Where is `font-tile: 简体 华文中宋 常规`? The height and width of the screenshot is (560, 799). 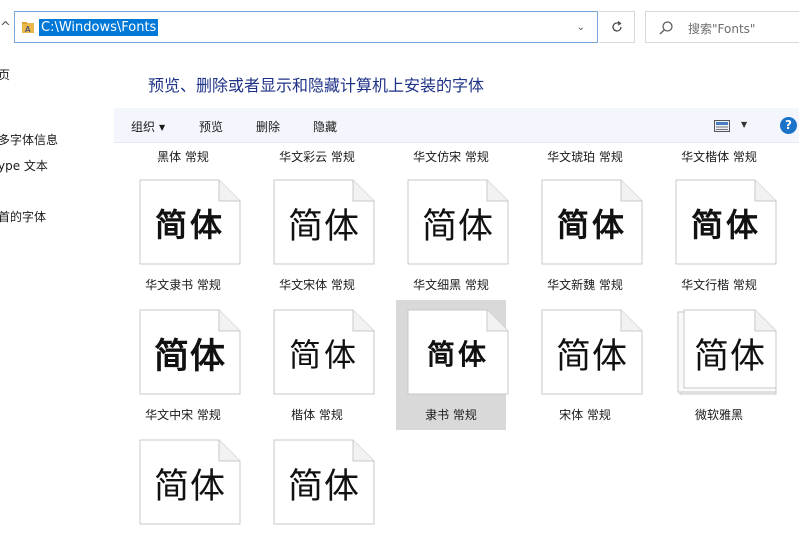 font-tile: 简体 华文中宋 常规 is located at coordinates (183, 365).